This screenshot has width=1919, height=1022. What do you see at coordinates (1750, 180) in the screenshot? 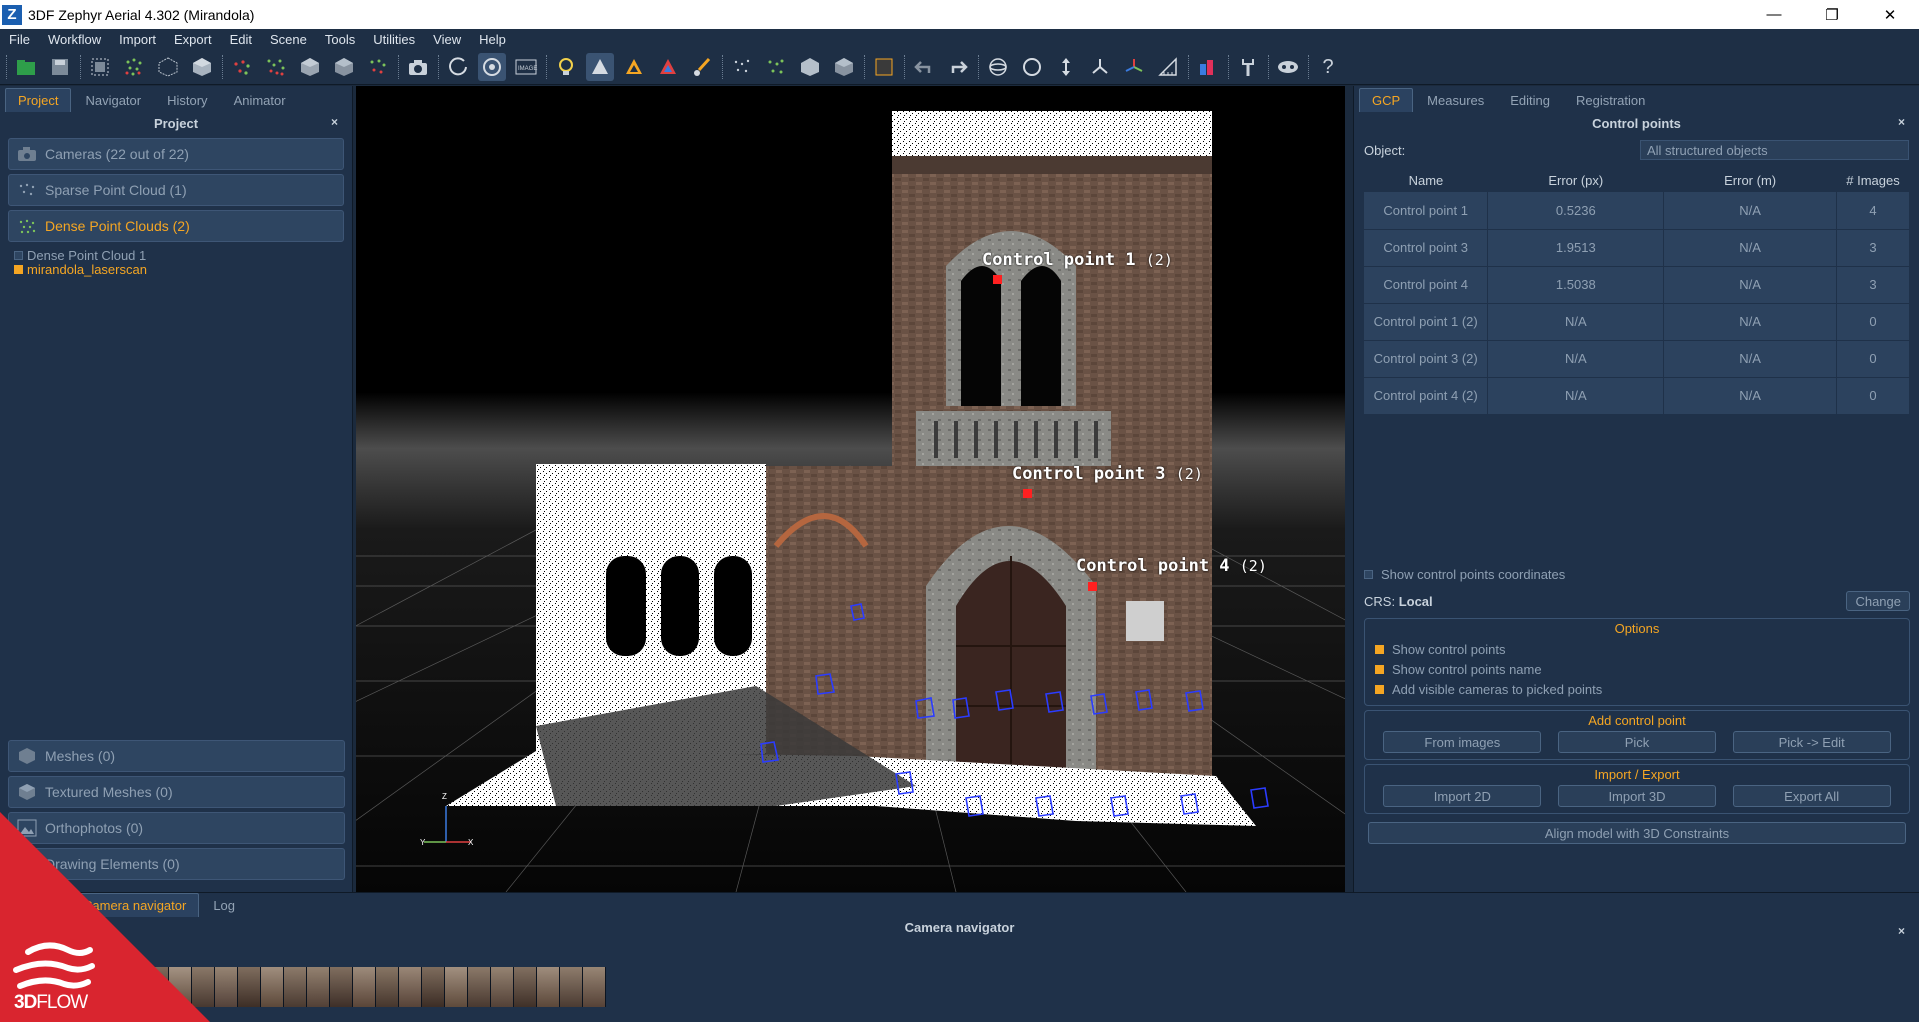
I see `column-header: Error (m)` at bounding box center [1750, 180].